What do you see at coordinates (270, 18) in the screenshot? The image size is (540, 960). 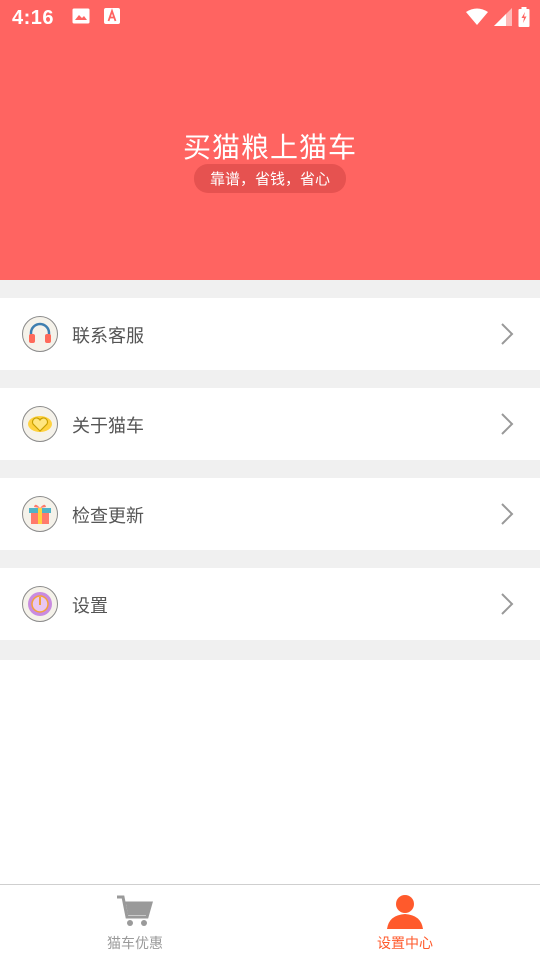 I see `status-bar: 4:16` at bounding box center [270, 18].